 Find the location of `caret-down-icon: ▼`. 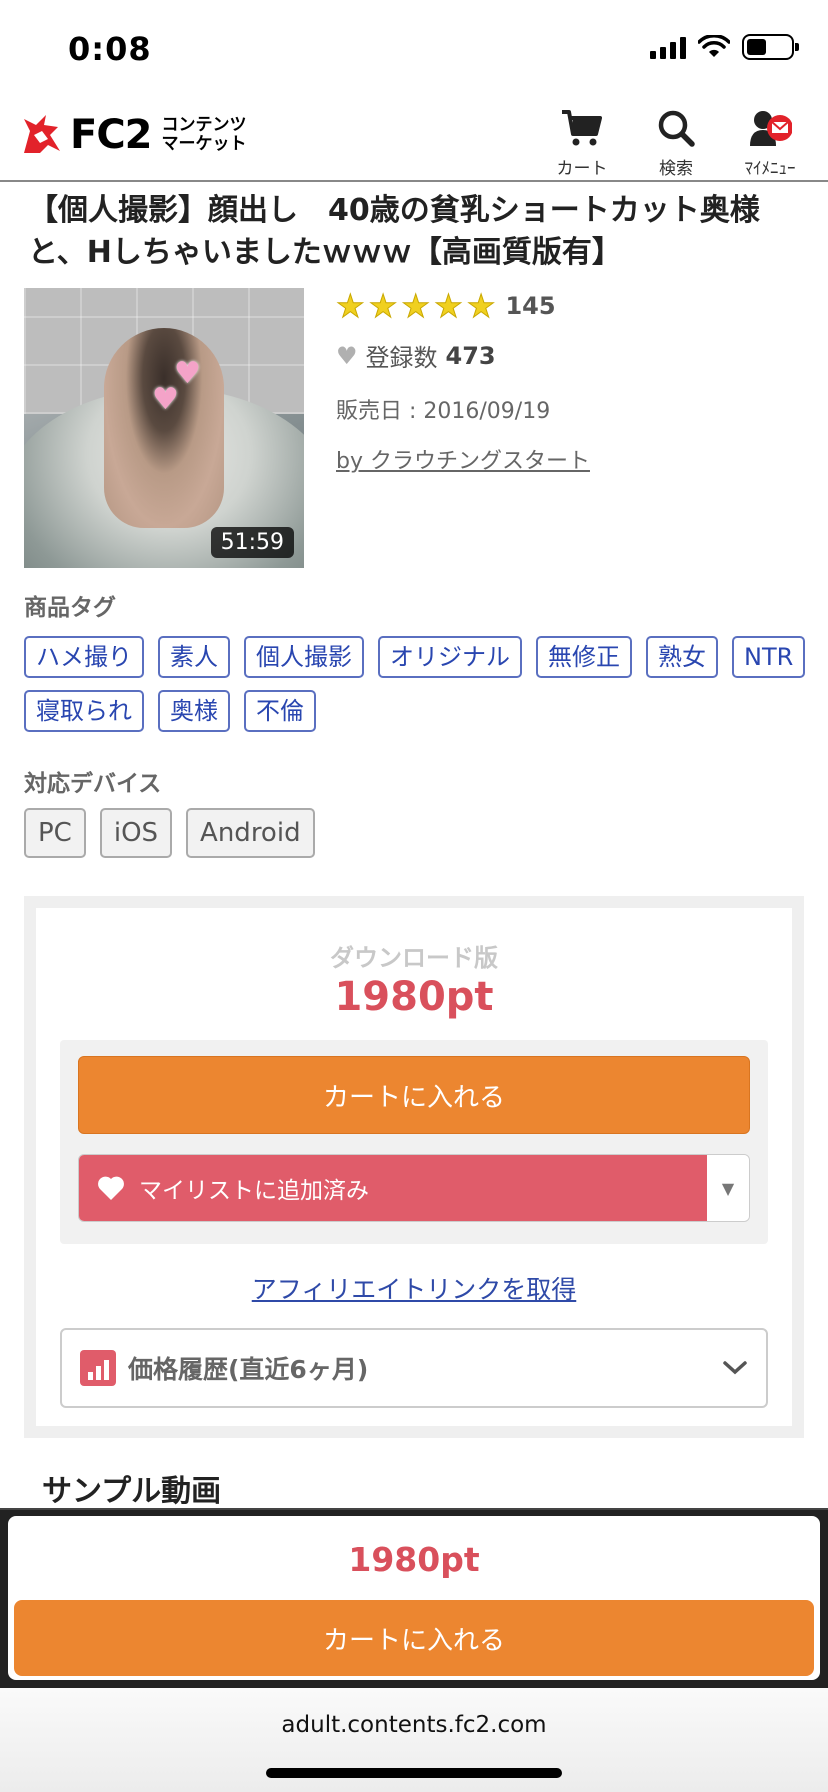

caret-down-icon: ▼ is located at coordinates (728, 1188).